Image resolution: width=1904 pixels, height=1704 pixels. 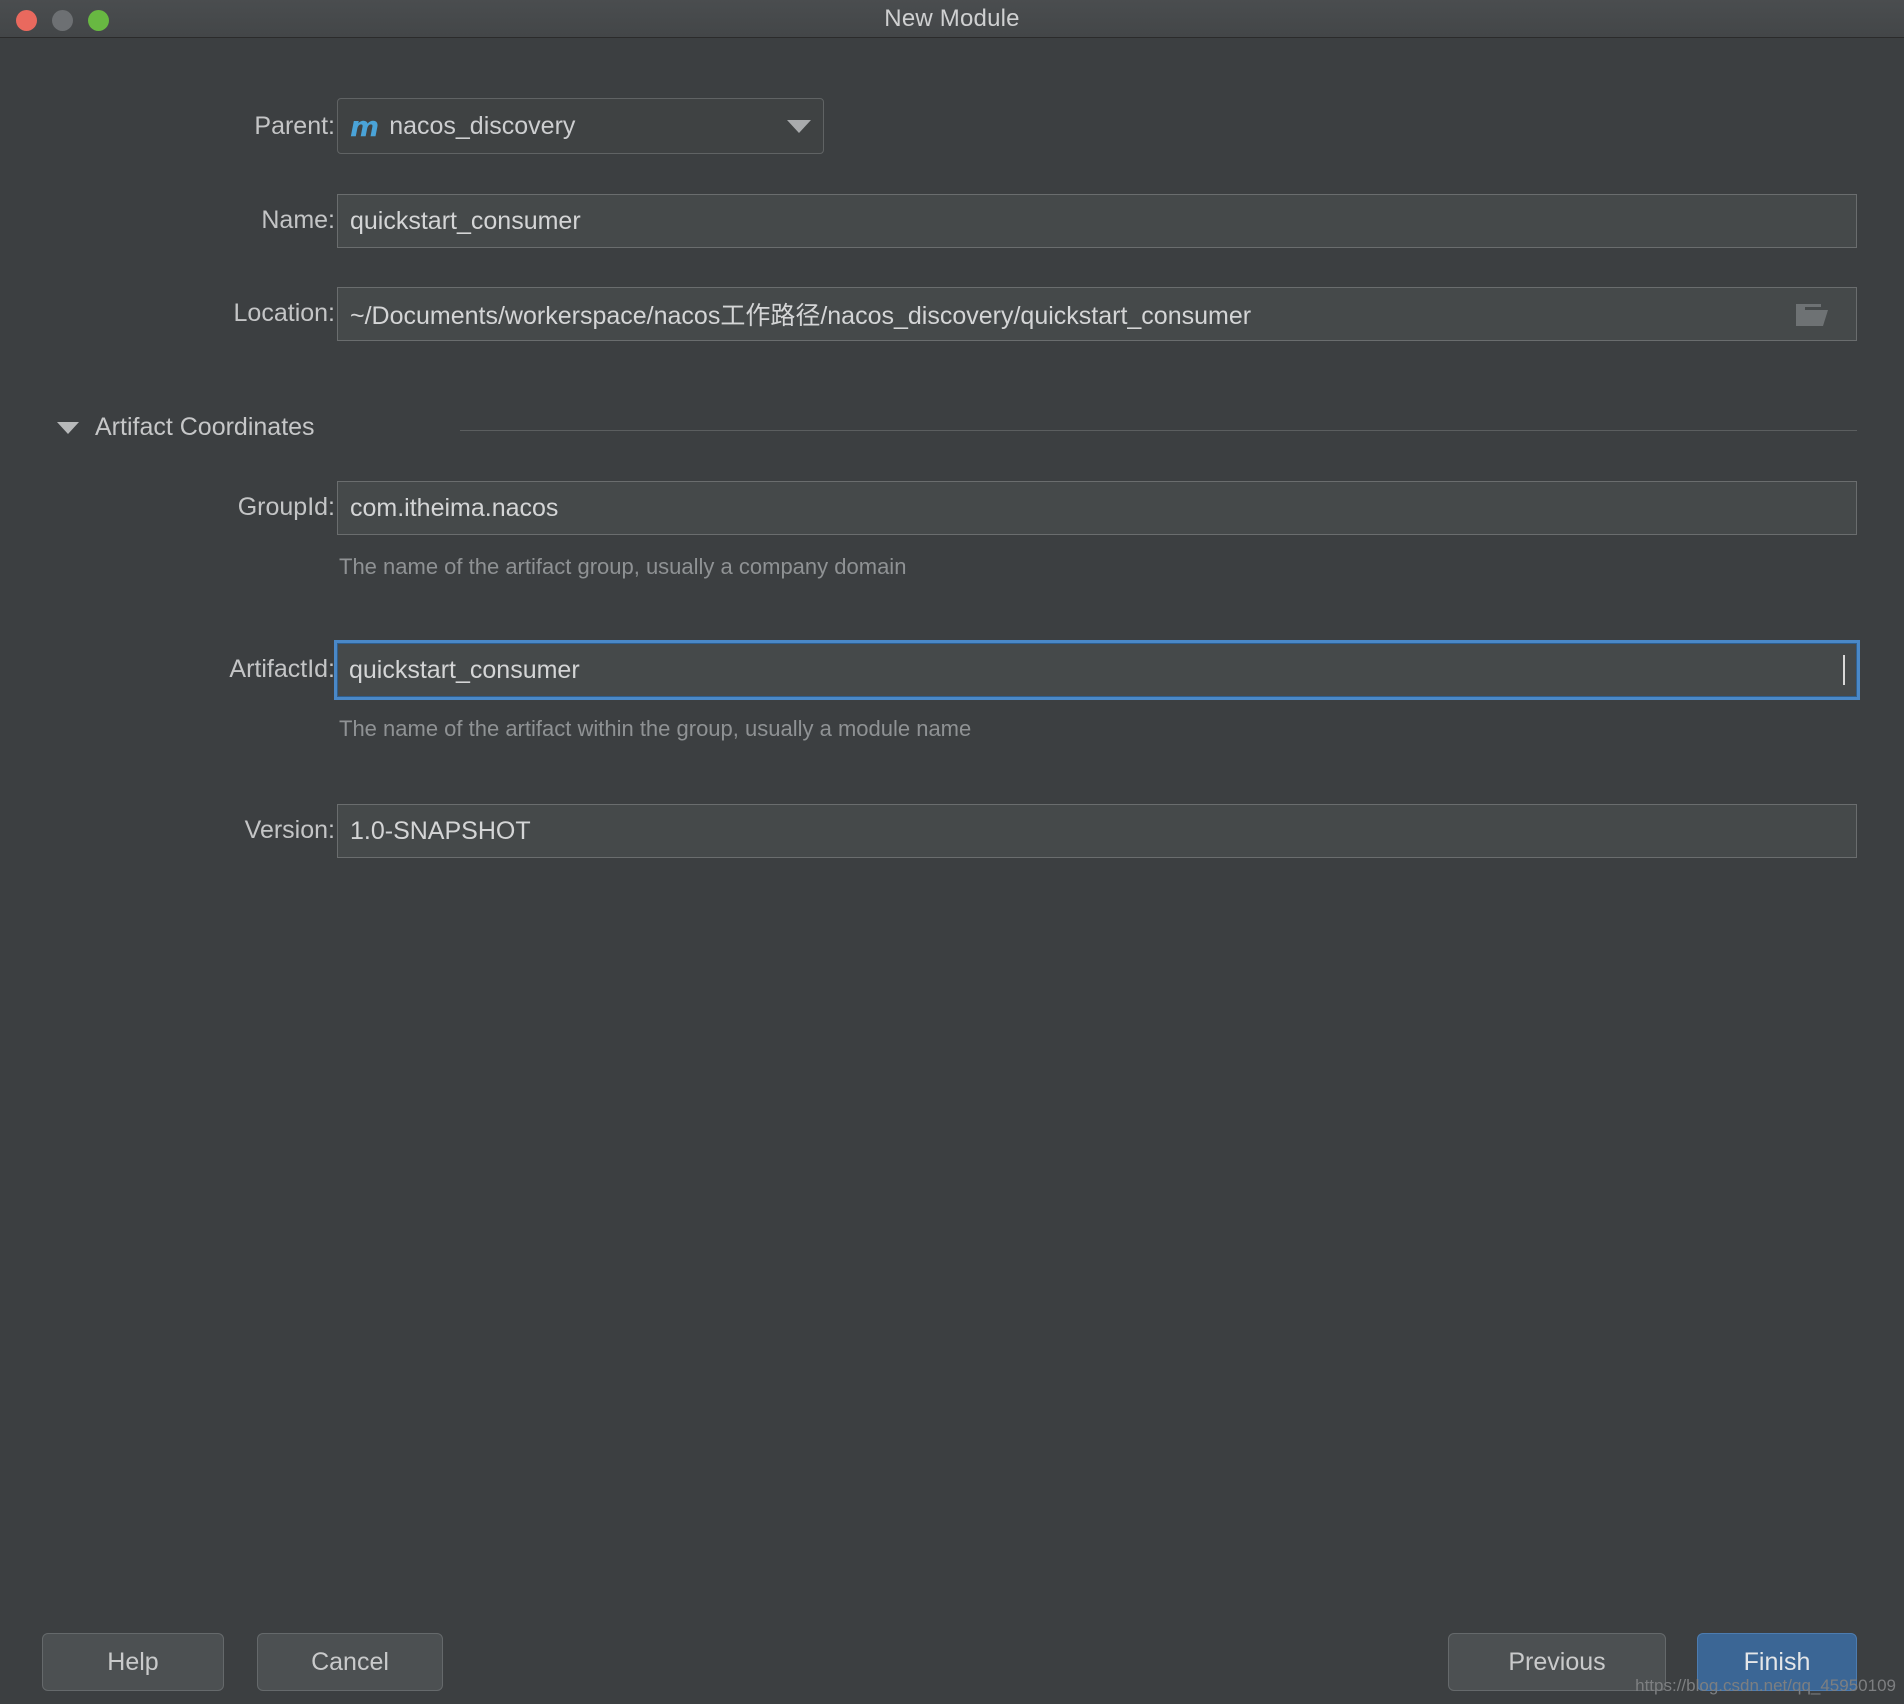 I want to click on parent-combo: m nacos_discovery, so click(x=580, y=126).